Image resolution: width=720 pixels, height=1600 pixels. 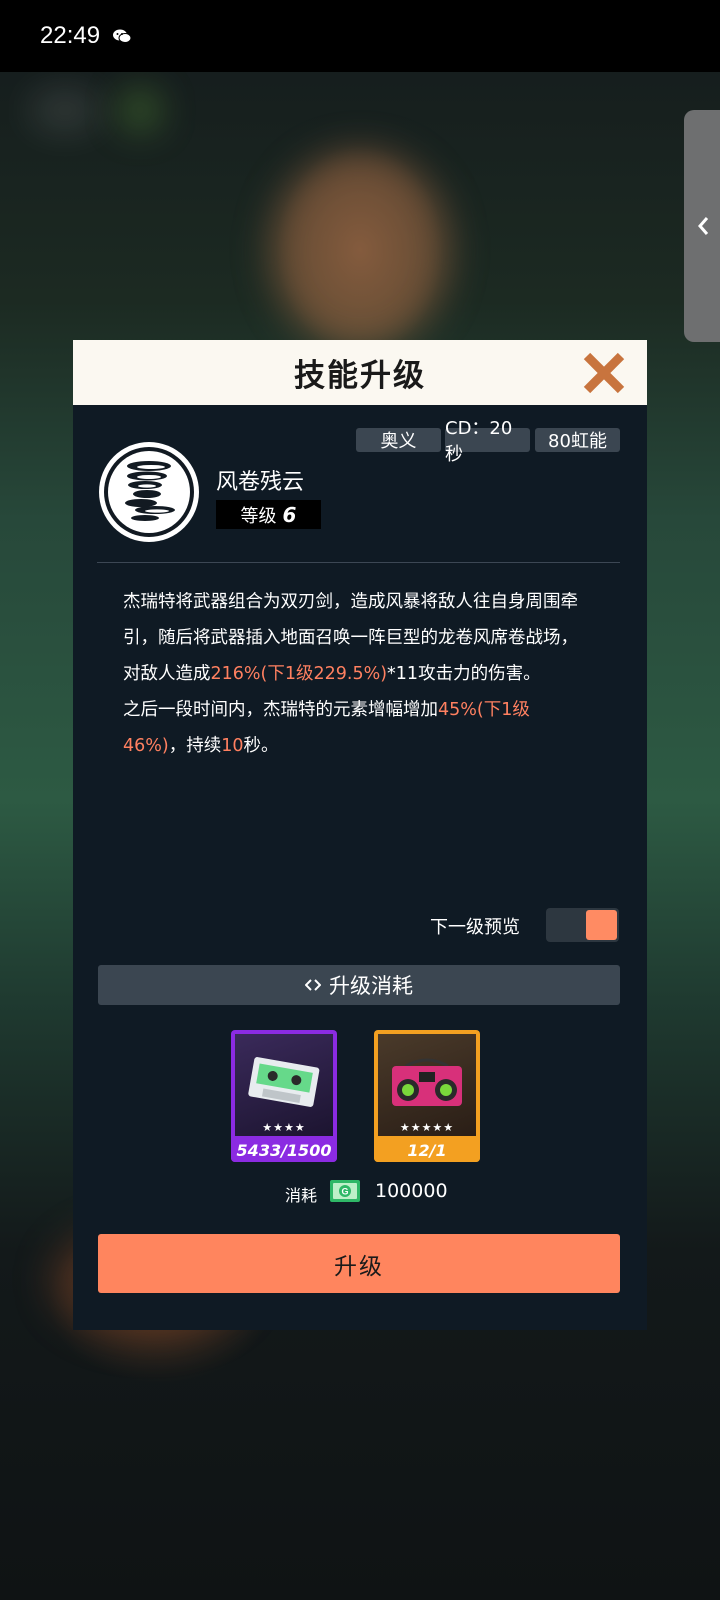 What do you see at coordinates (301, 1195) in the screenshot?
I see `currency-cost-label: 消耗` at bounding box center [301, 1195].